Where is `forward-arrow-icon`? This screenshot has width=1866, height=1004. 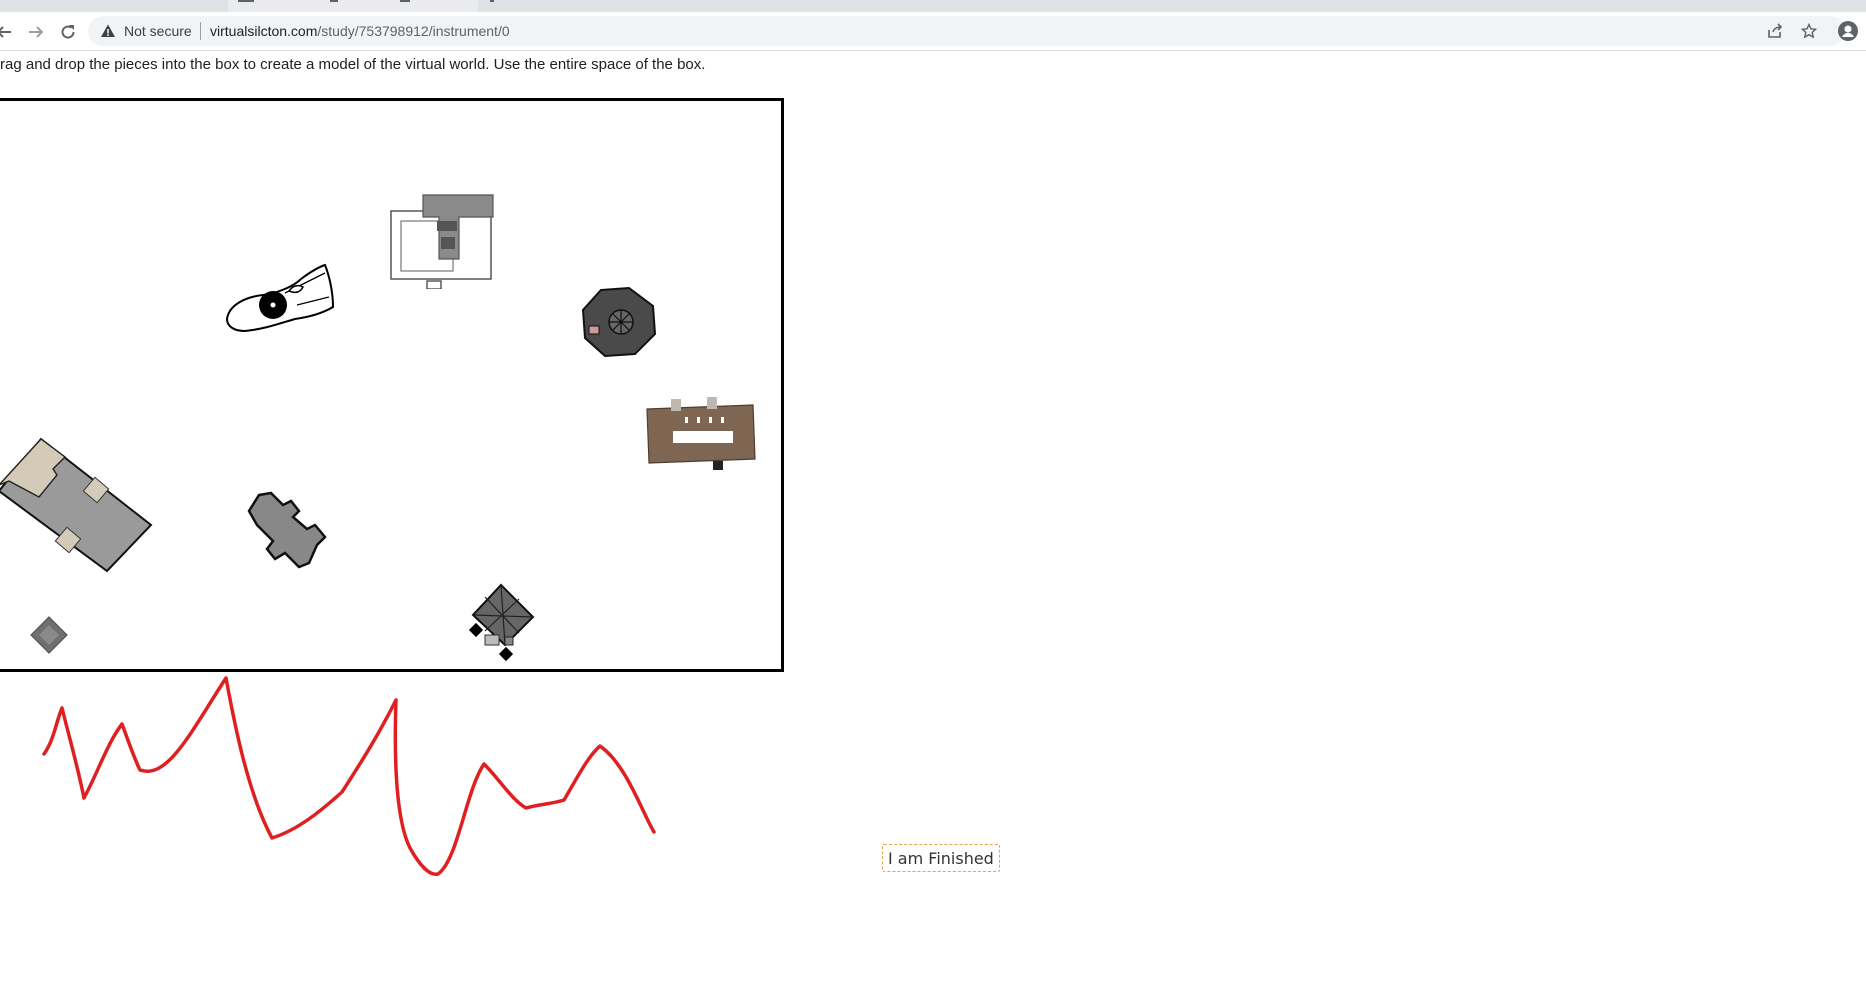
forward-arrow-icon is located at coordinates (36, 32).